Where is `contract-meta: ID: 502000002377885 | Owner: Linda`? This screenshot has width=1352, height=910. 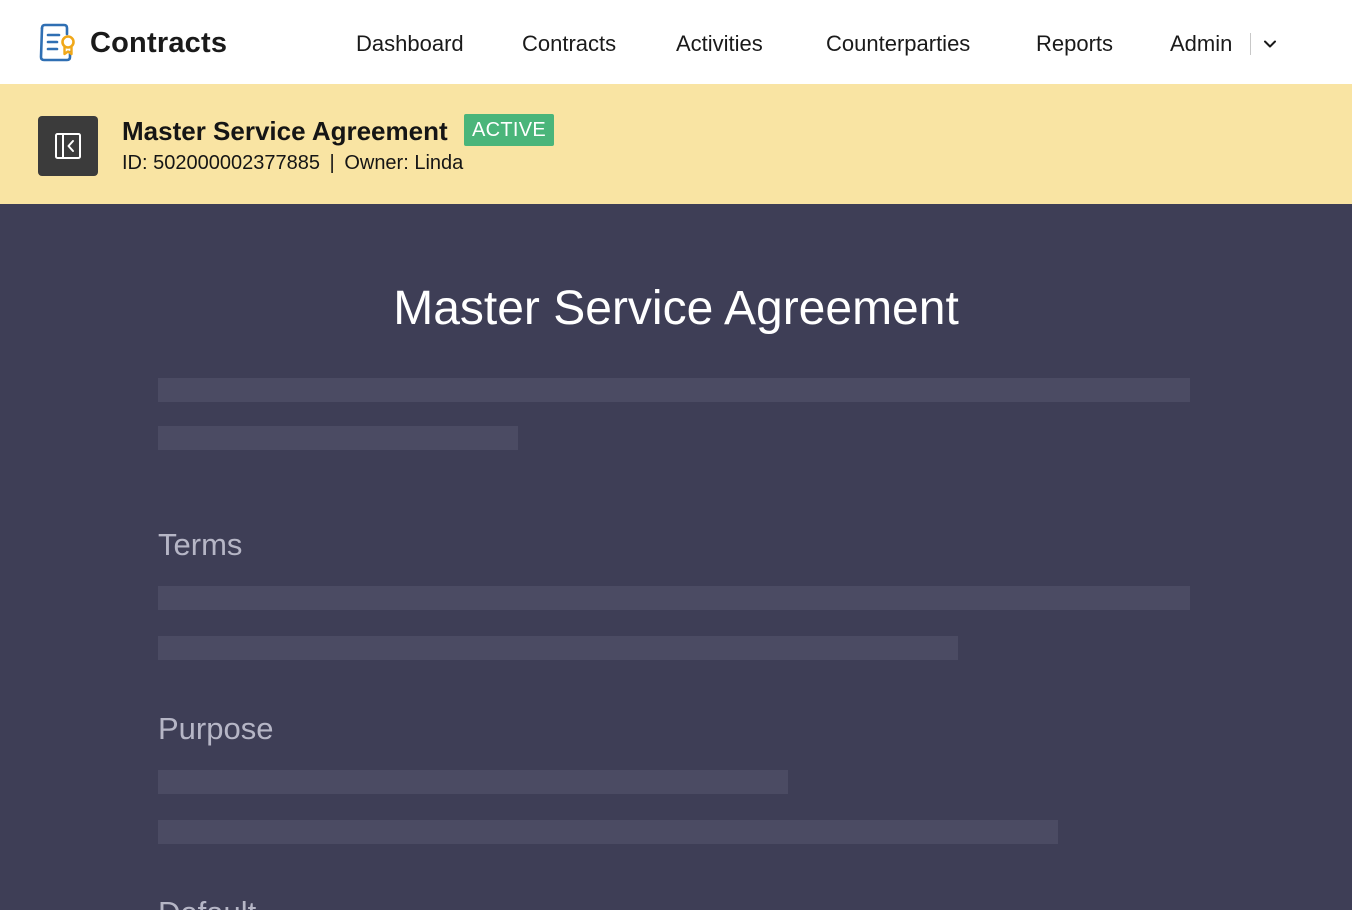
contract-meta: ID: 502000002377885 | Owner: Linda is located at coordinates (292, 163).